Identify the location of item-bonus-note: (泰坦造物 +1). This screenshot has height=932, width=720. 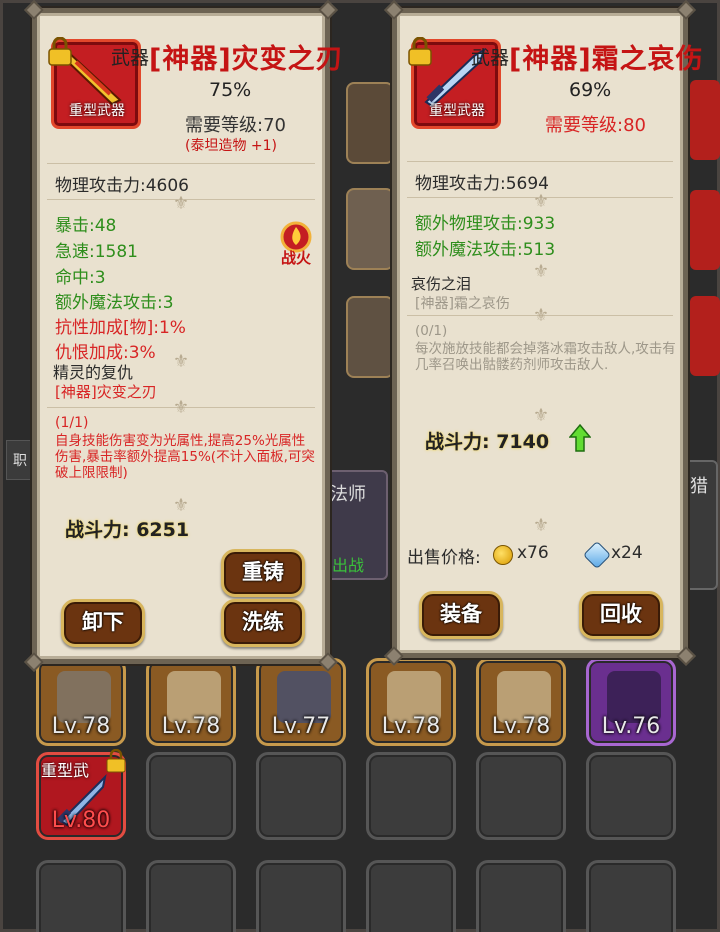
(231, 146).